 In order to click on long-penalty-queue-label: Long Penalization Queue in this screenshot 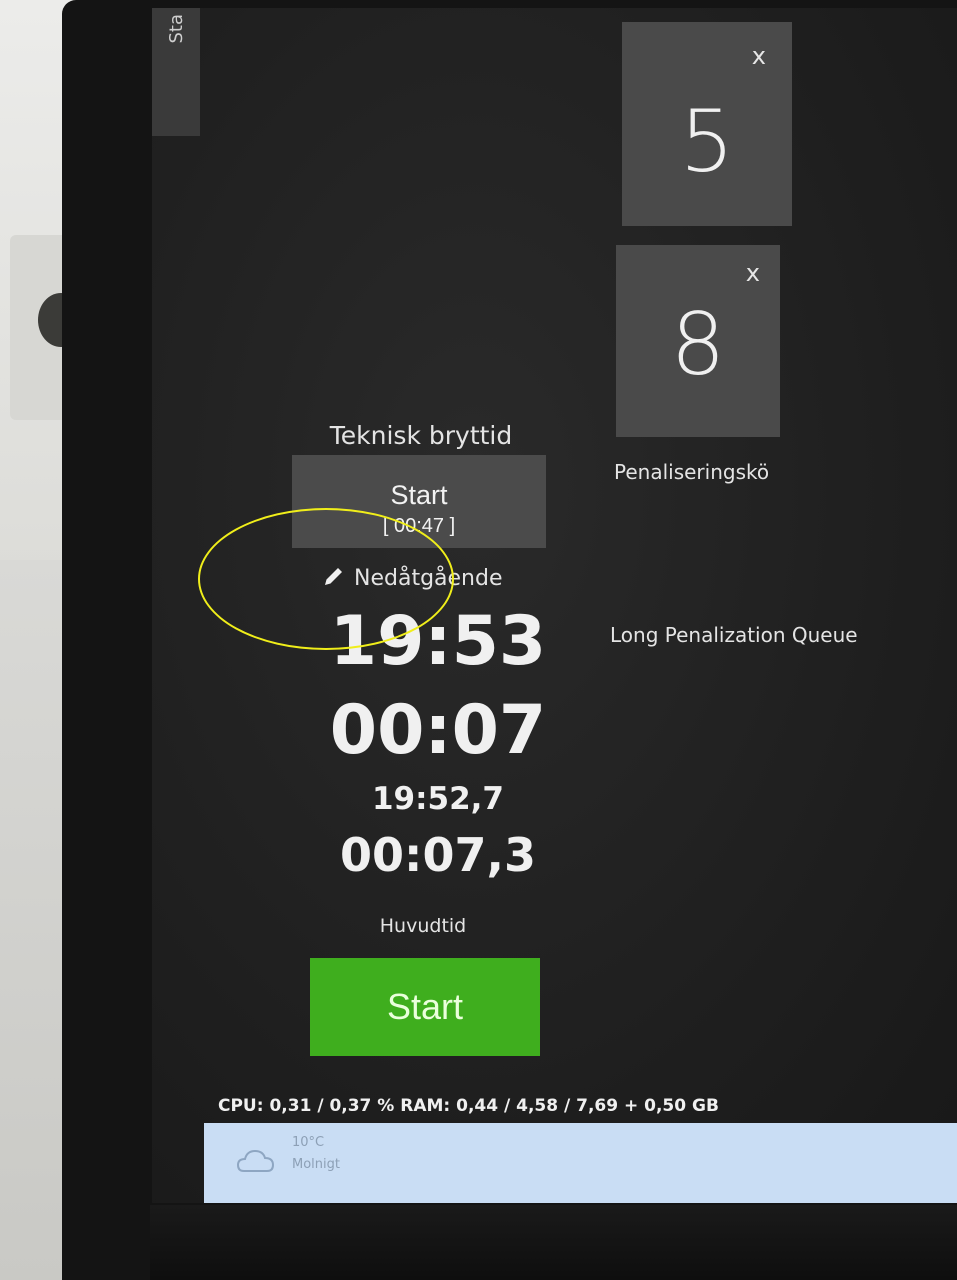, I will do `click(734, 635)`.